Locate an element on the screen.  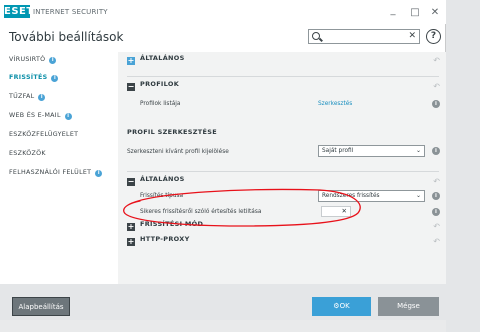
section-general-collapsed: + ÁLTALÁNOS ↶ is located at coordinates (282, 61).